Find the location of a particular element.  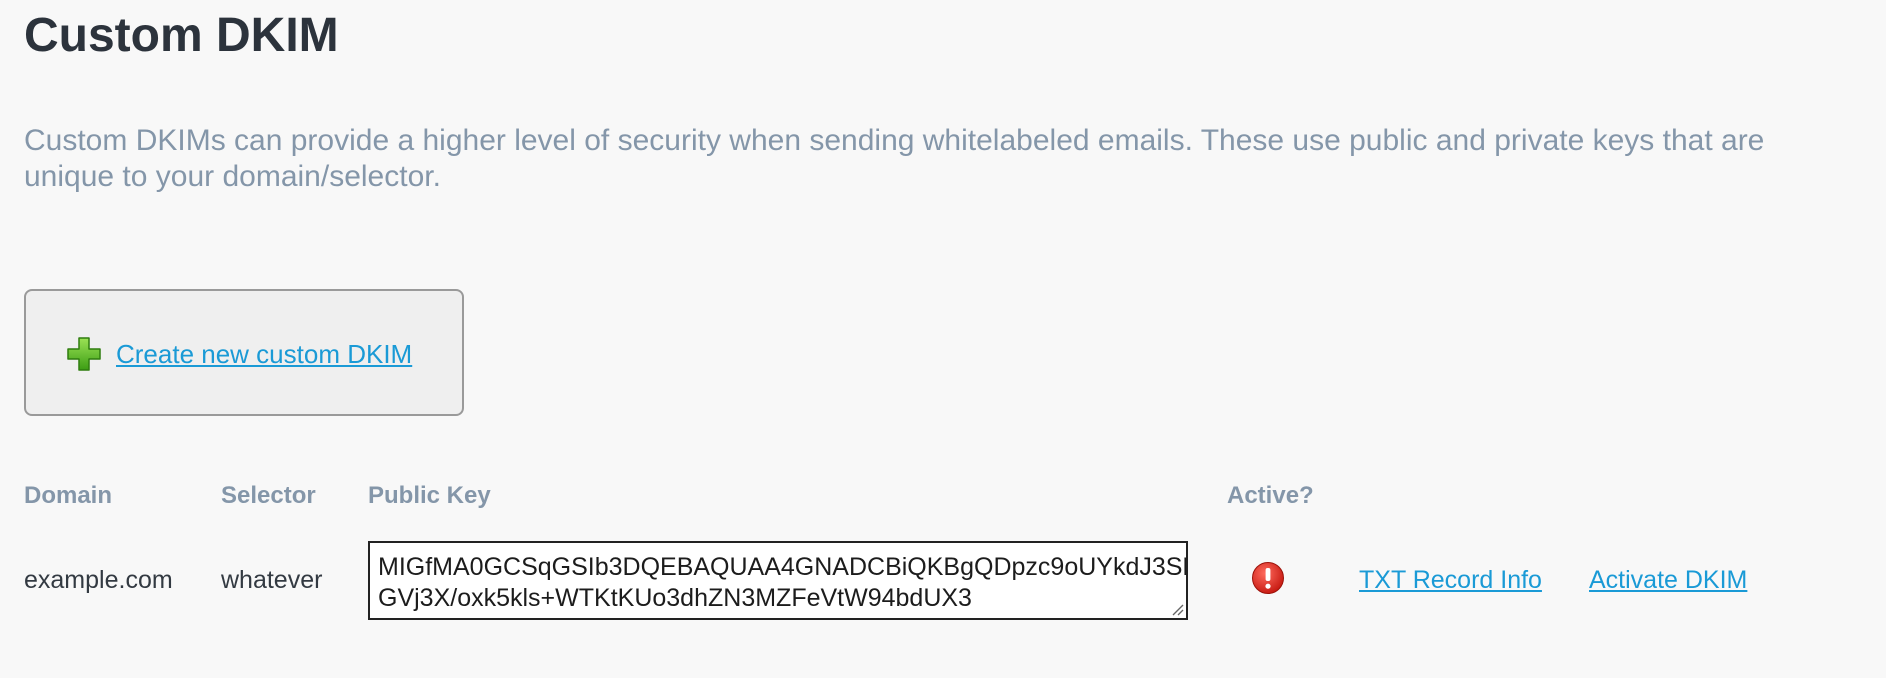

txt-record-info-link: TXT Record Info is located at coordinates (1450, 580).